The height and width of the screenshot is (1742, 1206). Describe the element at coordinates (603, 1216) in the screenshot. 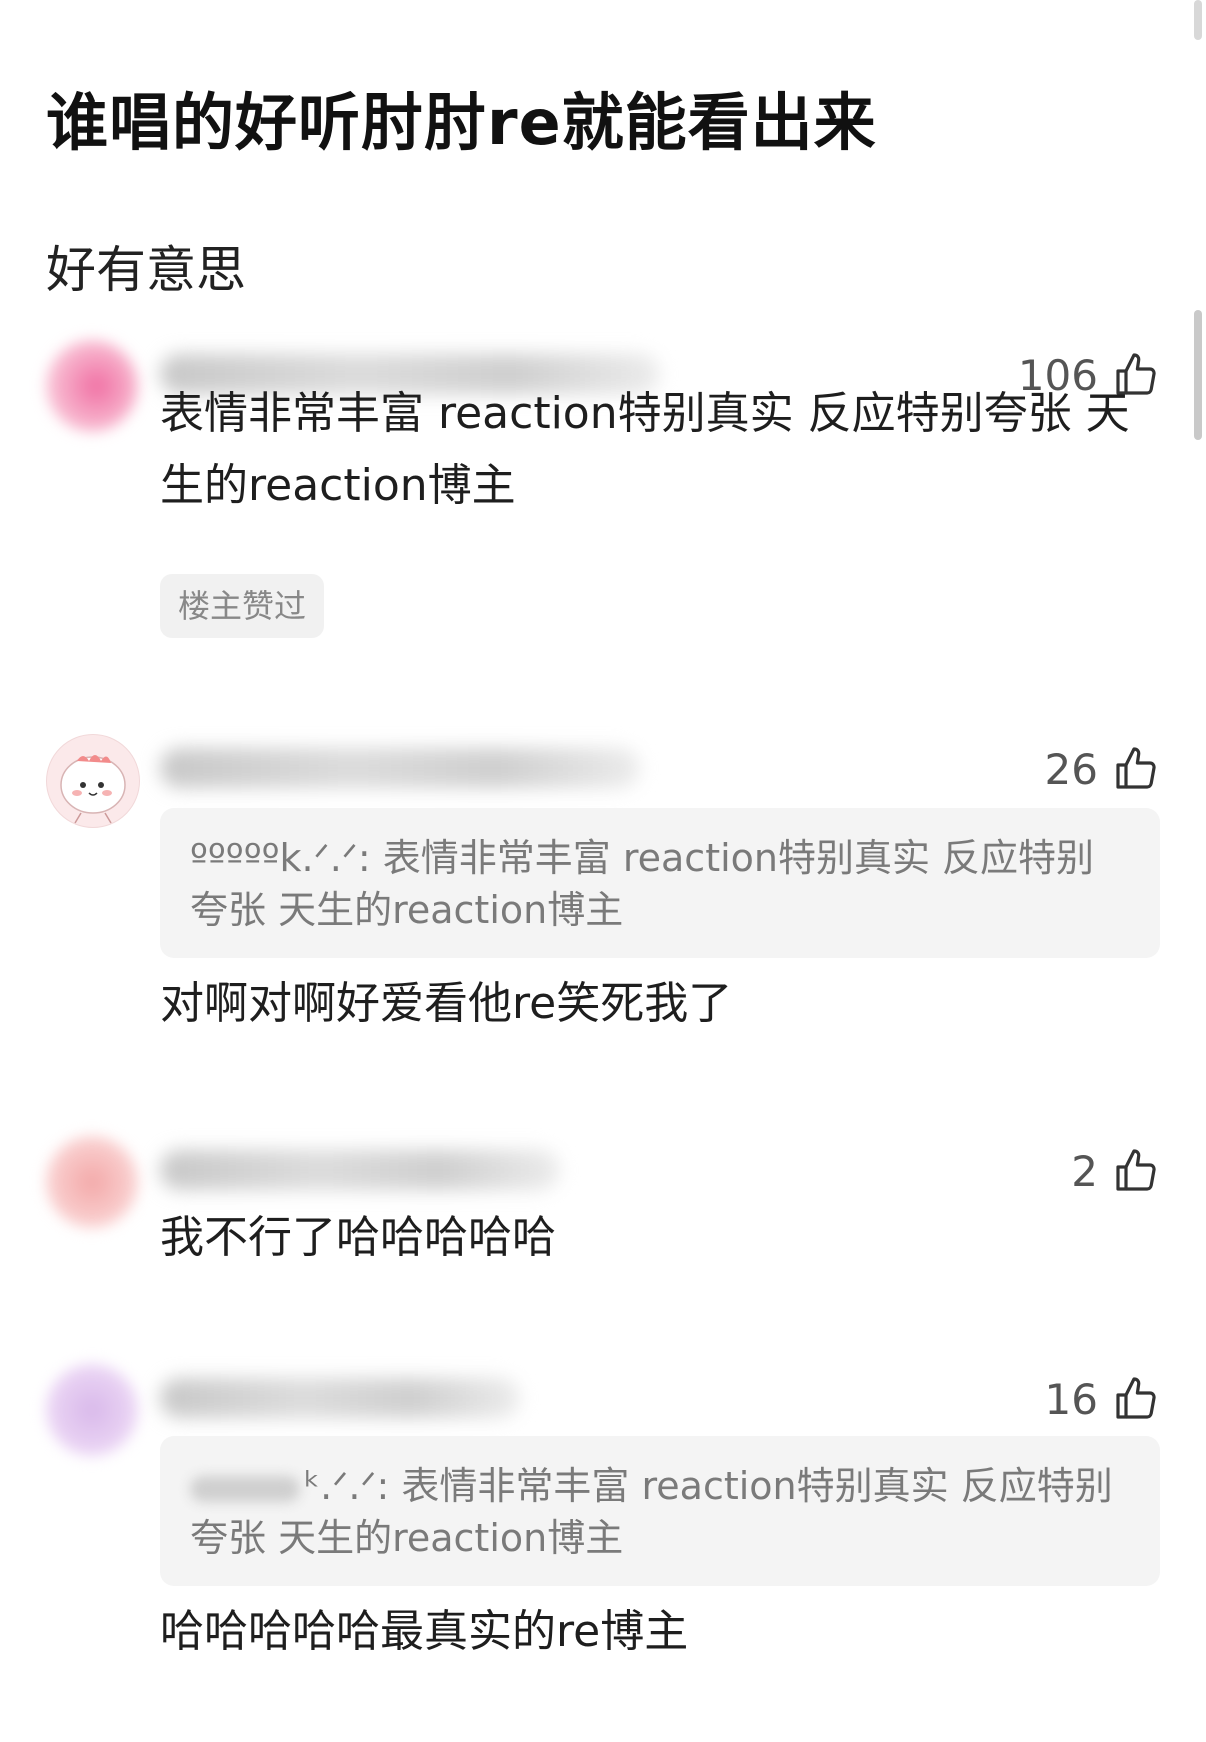

I see `comment-item: 2 我不行了哈哈哈哈哈` at that location.